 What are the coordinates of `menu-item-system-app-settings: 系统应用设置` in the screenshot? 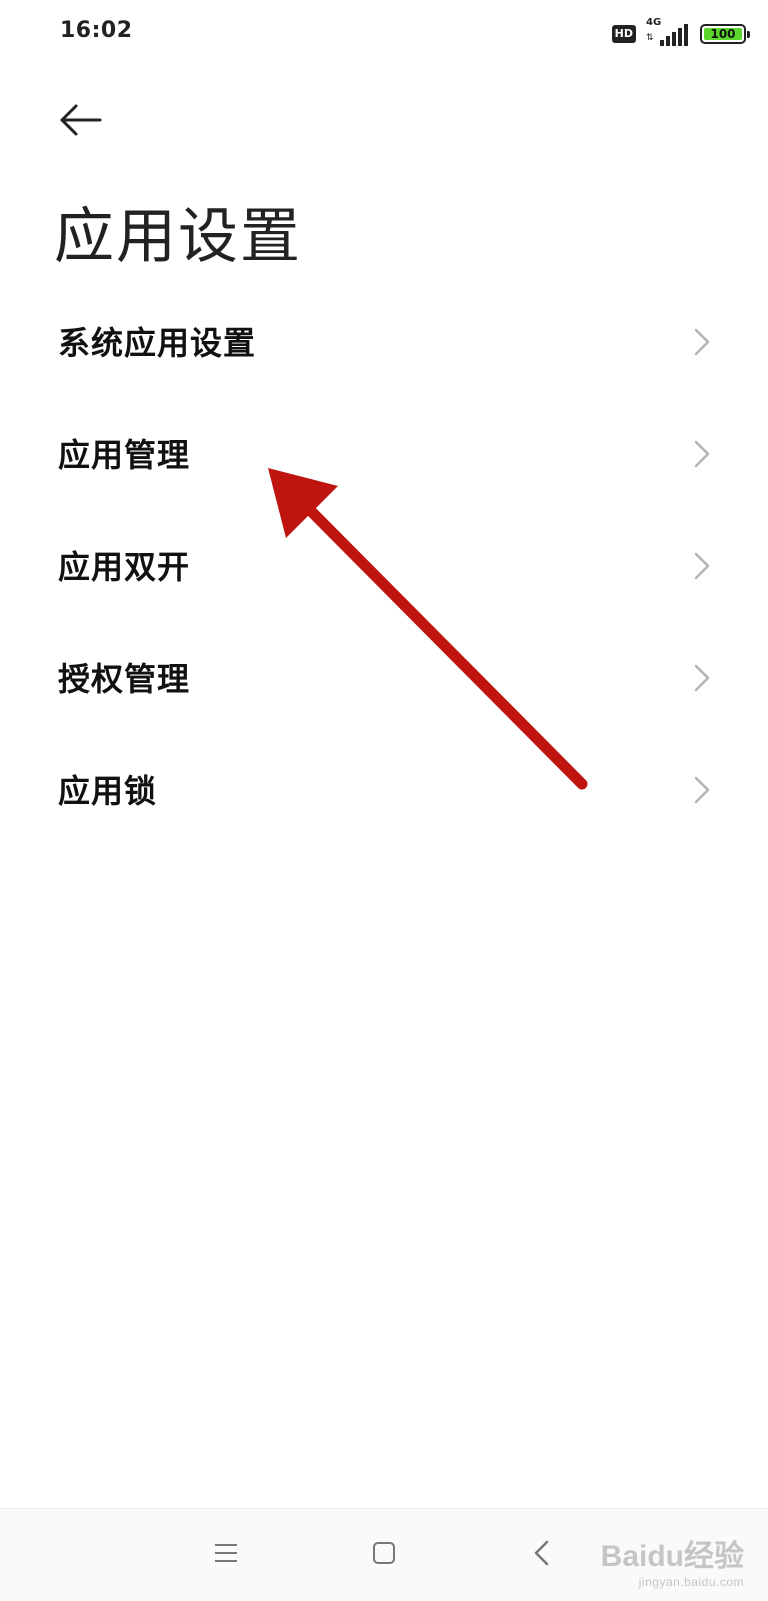 It's located at (384, 341).